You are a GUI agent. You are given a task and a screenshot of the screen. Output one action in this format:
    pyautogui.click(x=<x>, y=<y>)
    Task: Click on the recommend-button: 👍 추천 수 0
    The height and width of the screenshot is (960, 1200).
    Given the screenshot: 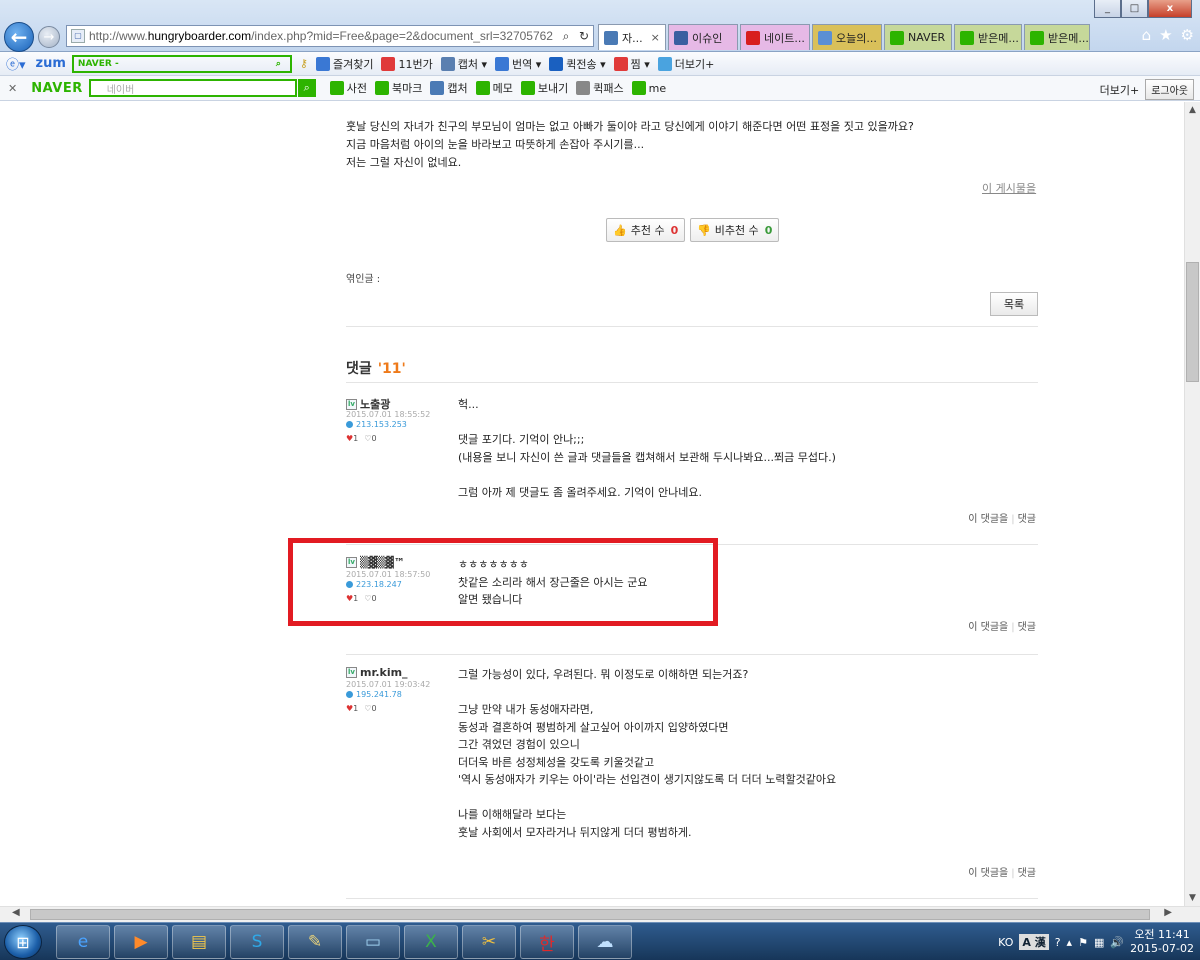 What is the action you would take?
    pyautogui.click(x=646, y=230)
    